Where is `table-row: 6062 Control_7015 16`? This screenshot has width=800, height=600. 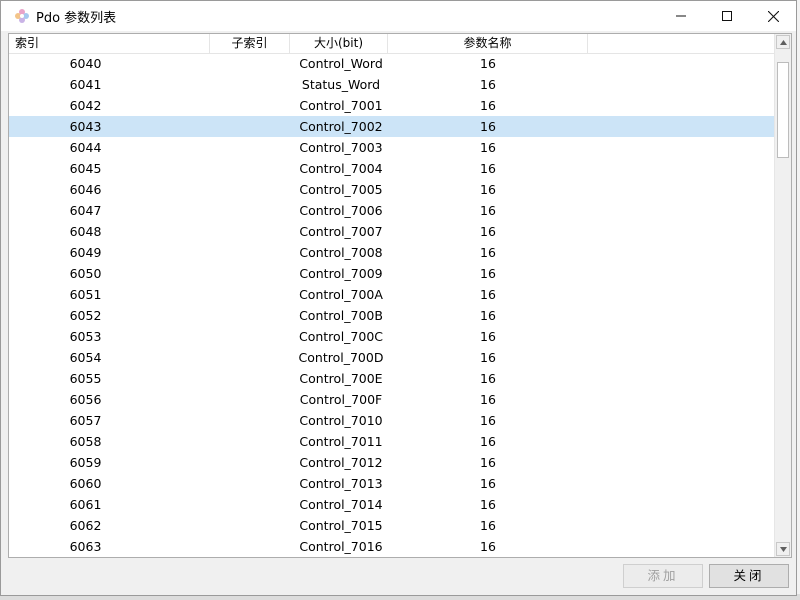
table-row: 6062 Control_7015 16 is located at coordinates (392, 525).